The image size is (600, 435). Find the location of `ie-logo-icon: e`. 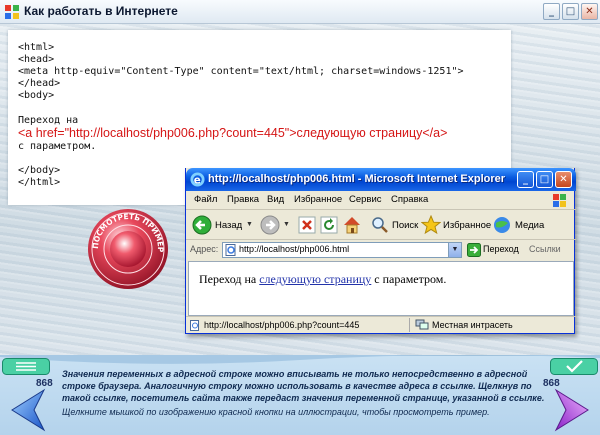

ie-logo-icon: e is located at coordinates (197, 179).